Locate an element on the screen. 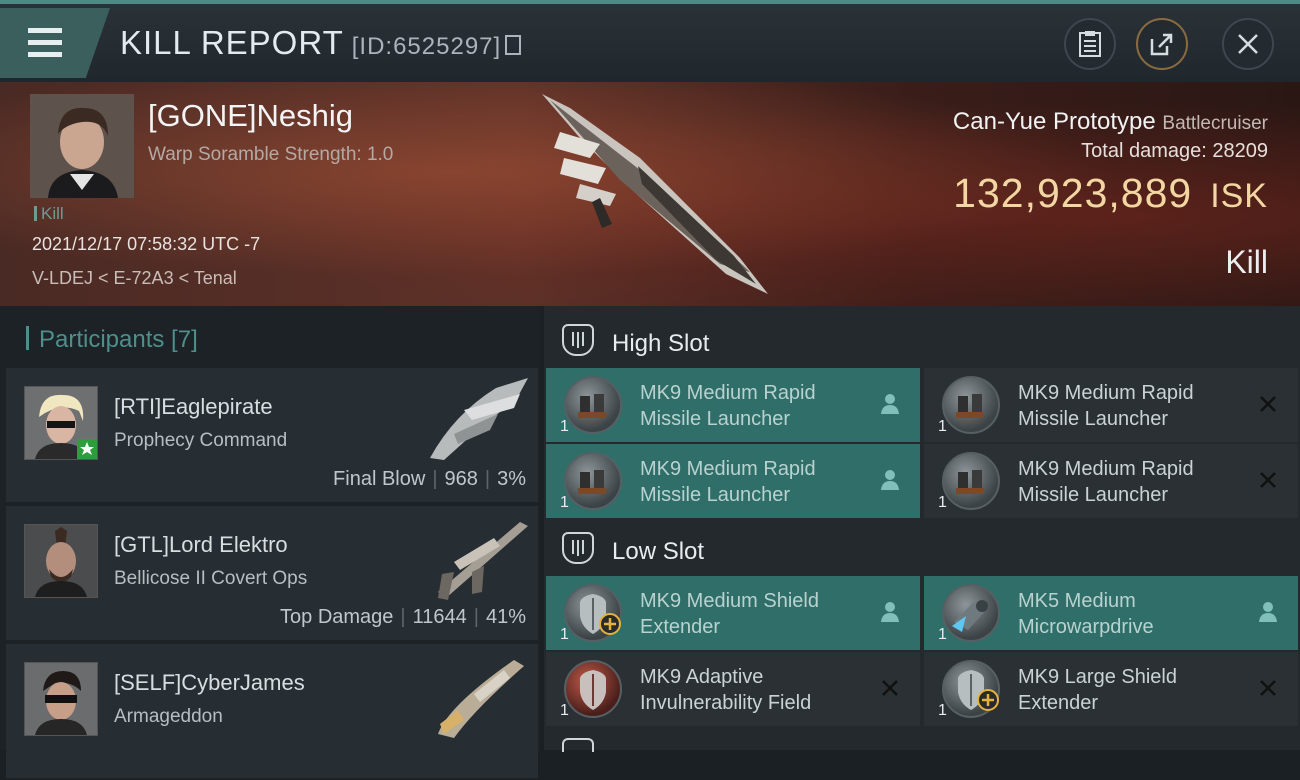  participant-percent: 41% is located at coordinates (505, 617).